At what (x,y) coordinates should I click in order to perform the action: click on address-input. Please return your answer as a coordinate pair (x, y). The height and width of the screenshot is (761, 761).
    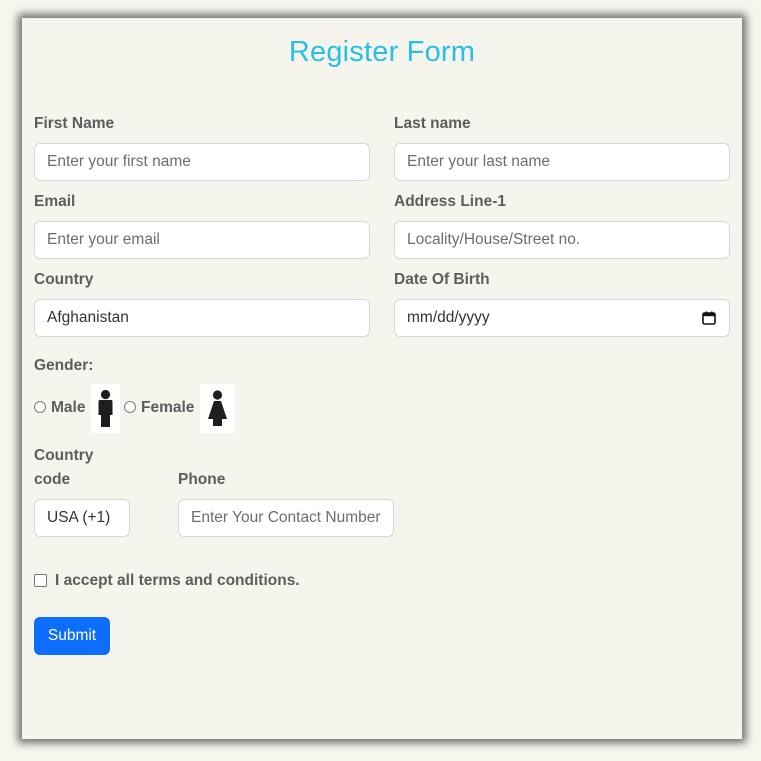
    Looking at the image, I should click on (562, 240).